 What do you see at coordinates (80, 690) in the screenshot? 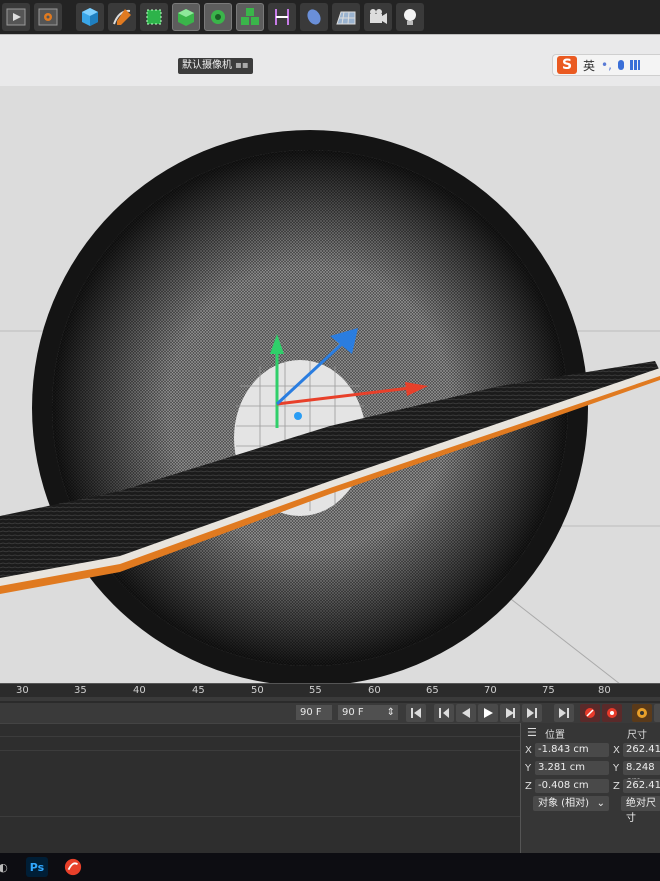
I see `timeline-tick: 35` at bounding box center [80, 690].